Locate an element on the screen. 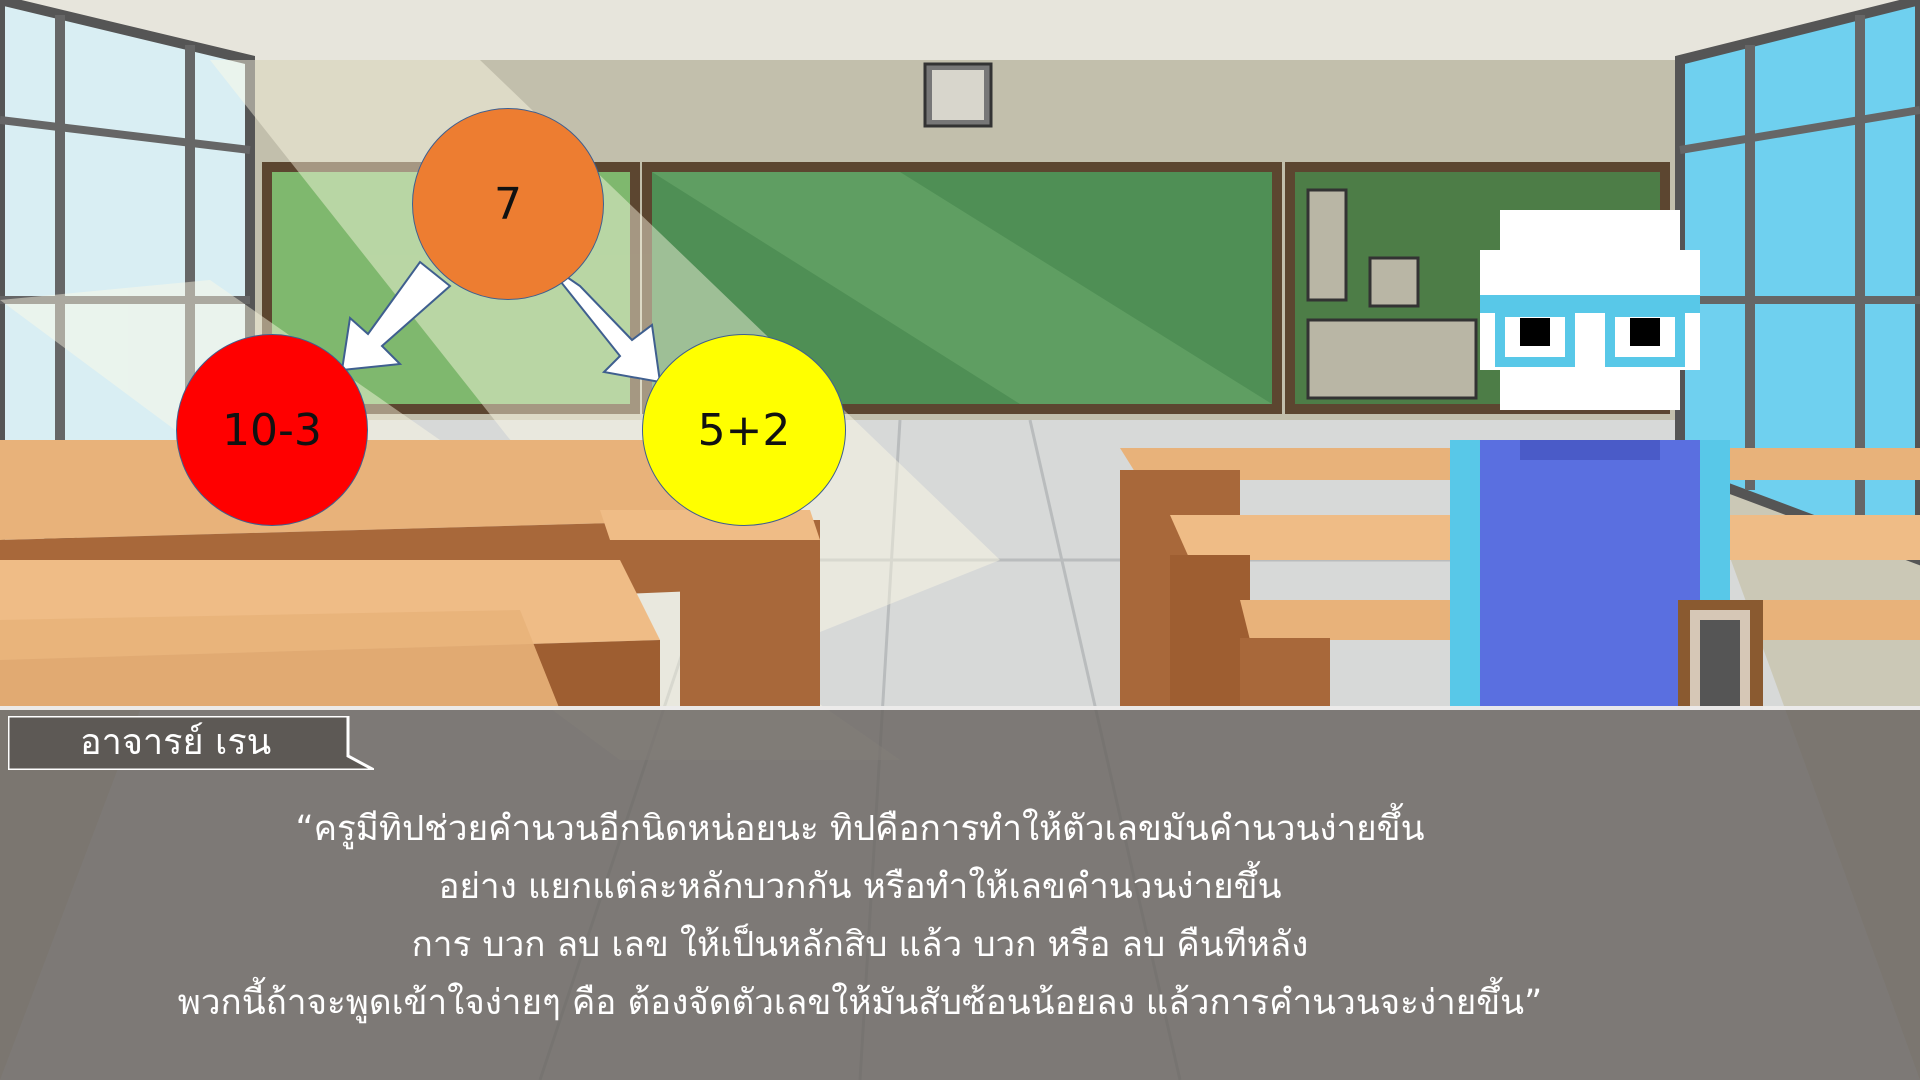 The image size is (1920, 1080). top-number-label: 7 is located at coordinates (508, 204).